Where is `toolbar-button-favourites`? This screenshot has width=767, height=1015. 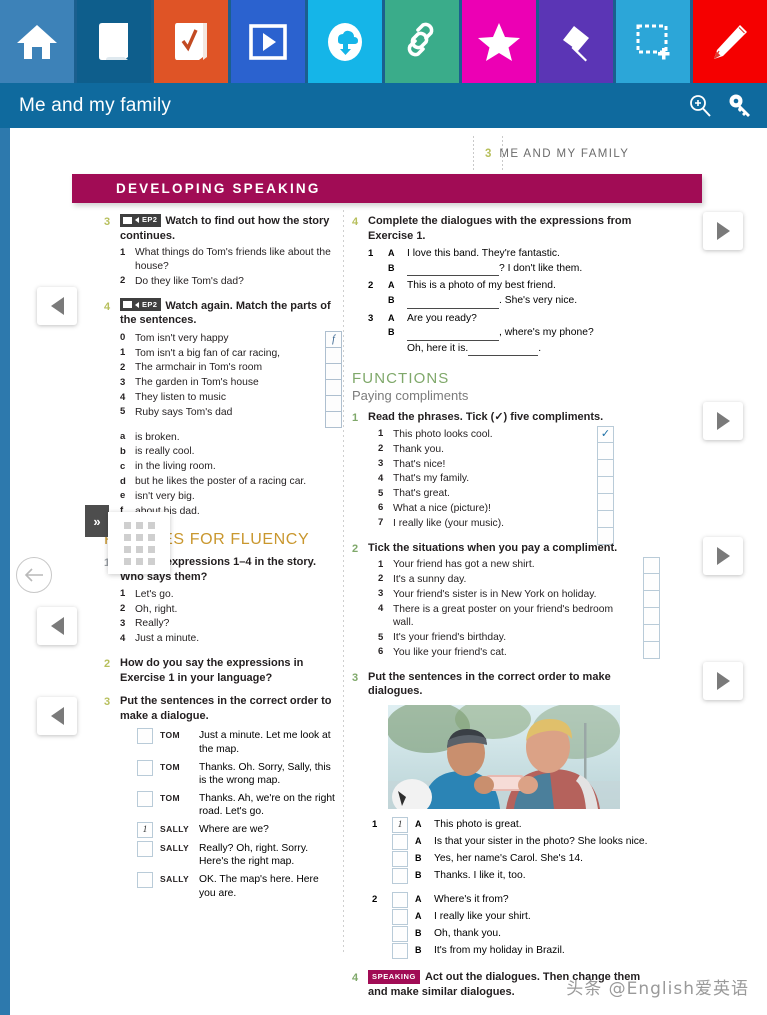
toolbar-button-favourites is located at coordinates (497, 41).